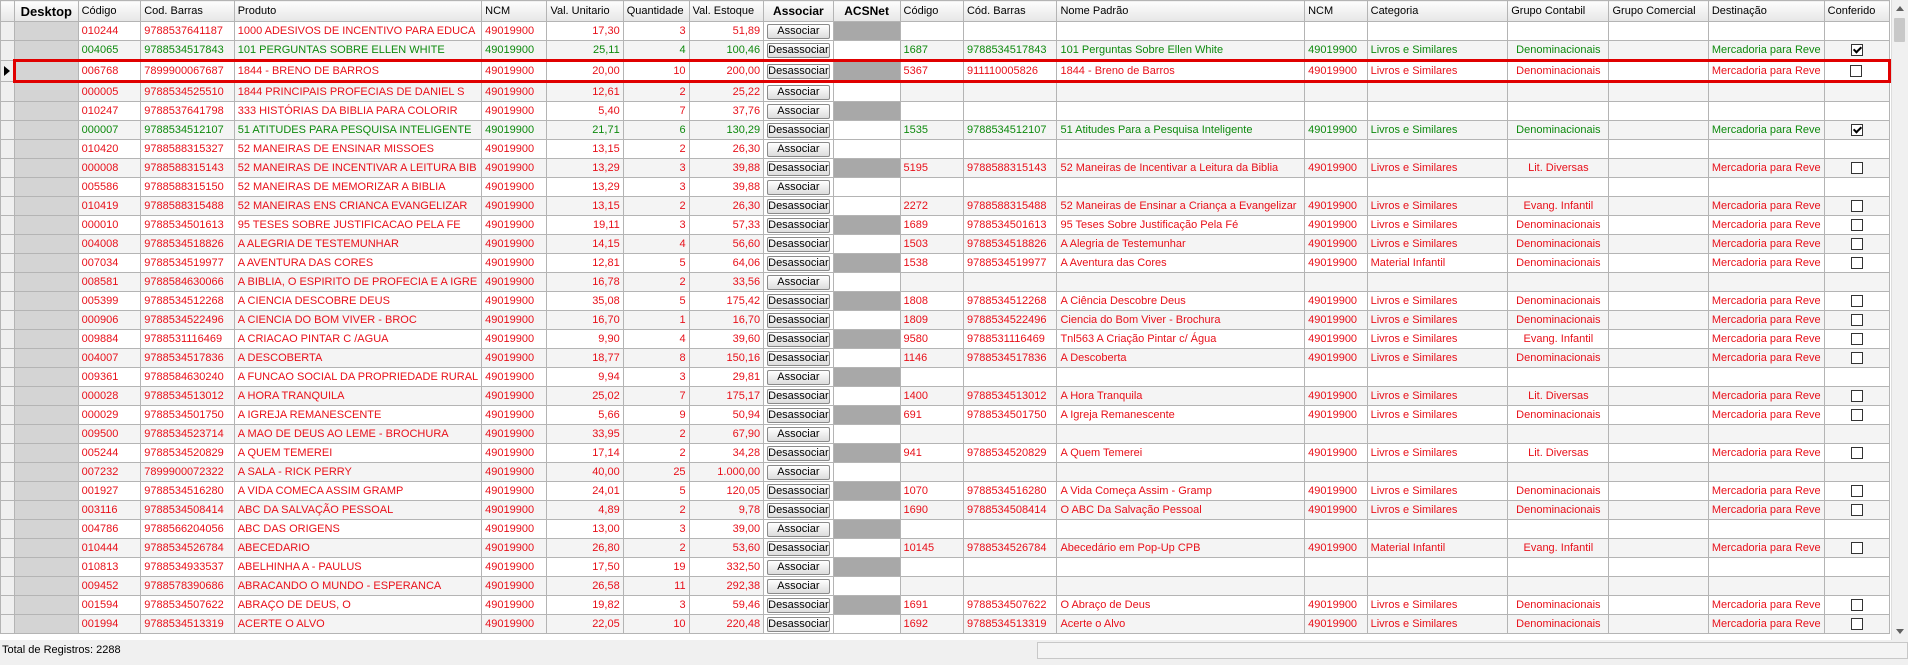 The height and width of the screenshot is (665, 1908). What do you see at coordinates (187, 624) in the screenshot?
I see `cell-cod-barras: 9788534513319` at bounding box center [187, 624].